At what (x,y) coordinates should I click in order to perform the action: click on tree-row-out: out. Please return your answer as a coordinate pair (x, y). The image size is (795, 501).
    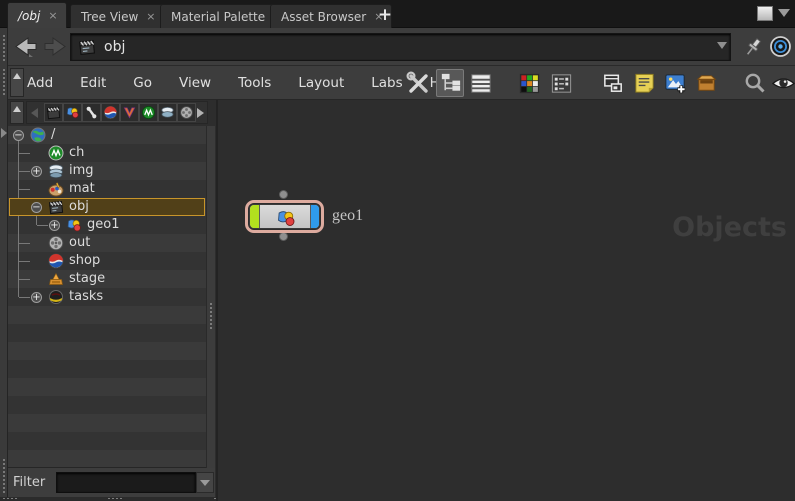
    Looking at the image, I should click on (107, 243).